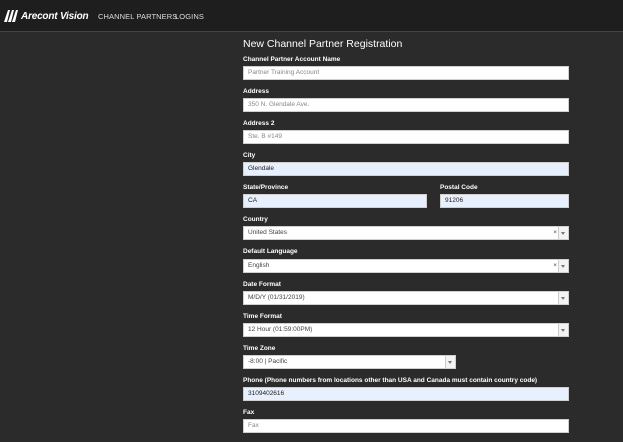 Image resolution: width=623 pixels, height=442 pixels. I want to click on fax-input: Fax, so click(406, 426).